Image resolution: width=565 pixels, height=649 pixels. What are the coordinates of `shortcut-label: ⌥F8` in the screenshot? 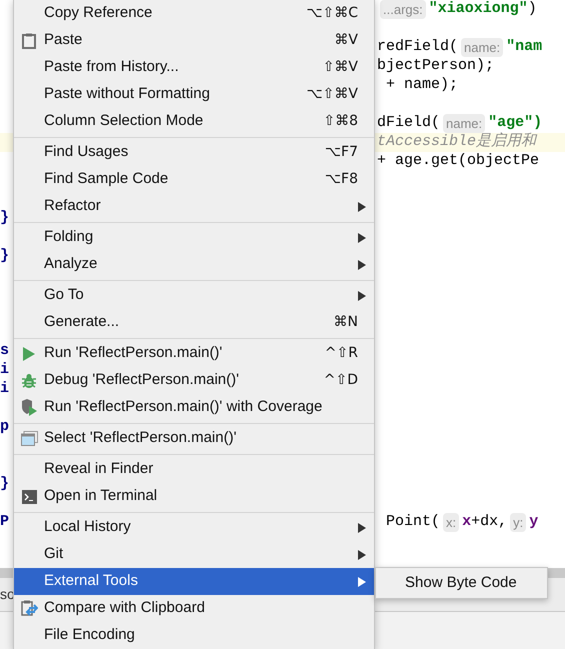 It's located at (341, 179).